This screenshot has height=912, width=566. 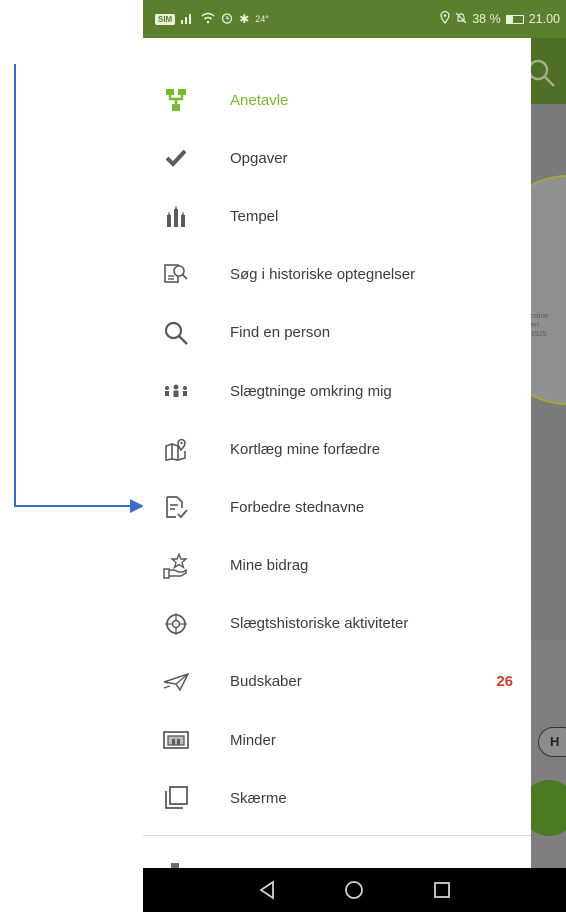 What do you see at coordinates (311, 391) in the screenshot?
I see `menu-item-label: Slægtninge omkring mig` at bounding box center [311, 391].